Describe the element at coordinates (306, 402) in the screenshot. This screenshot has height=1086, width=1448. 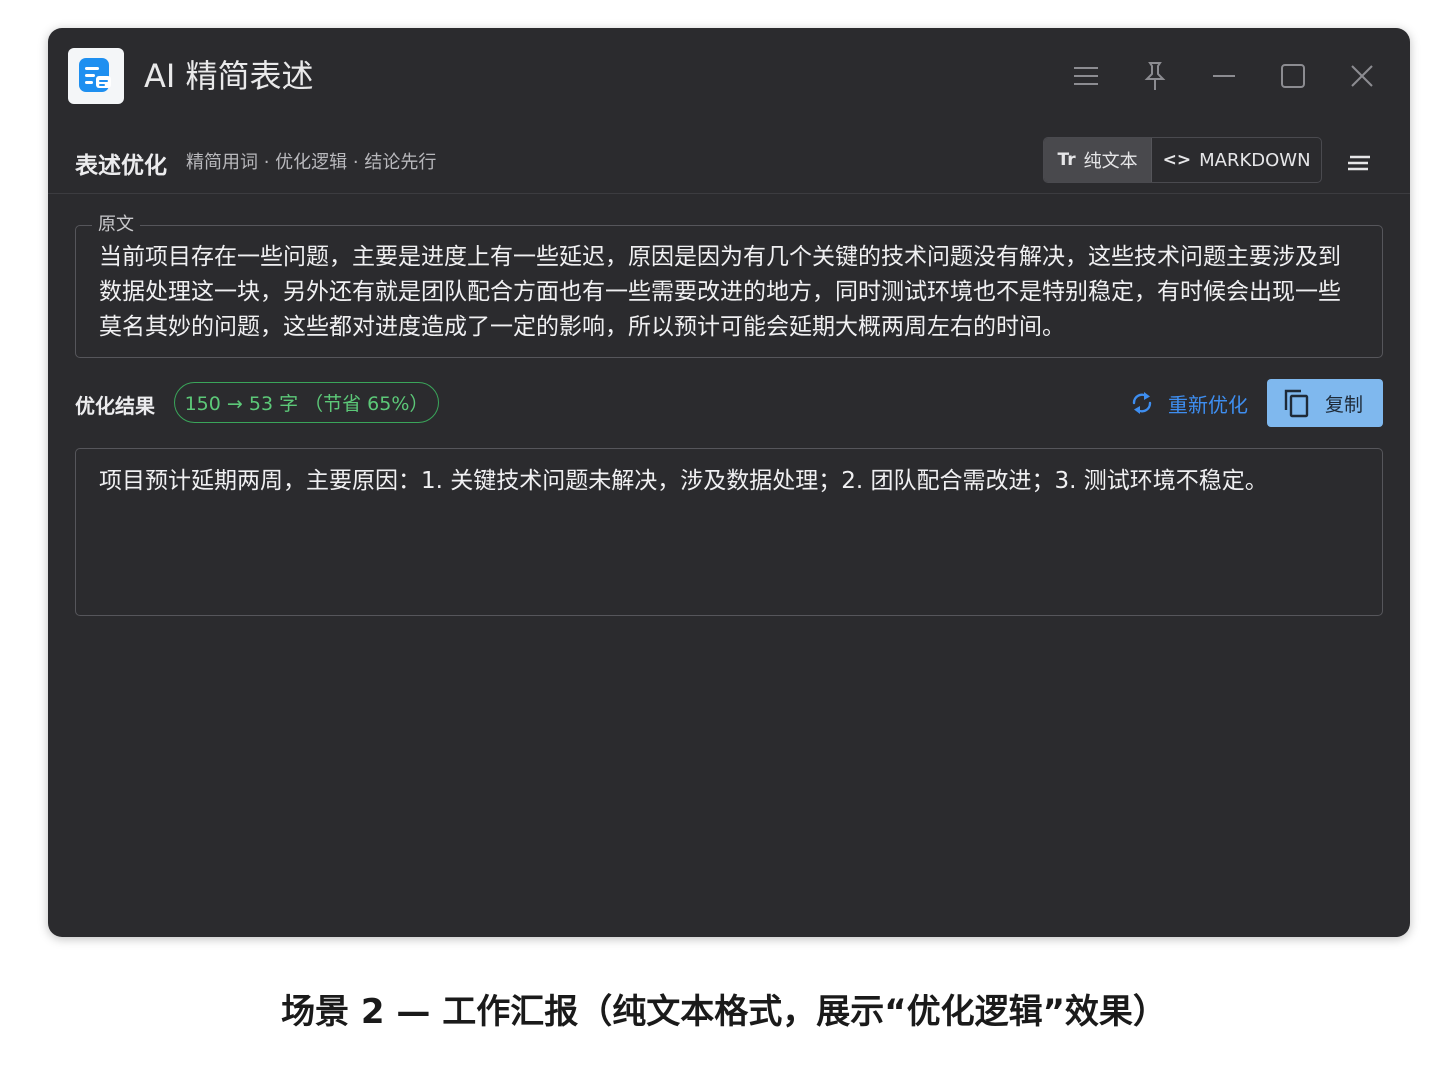
I see `character-count-badge: 150 → 53 字 （节省 65%）` at that location.